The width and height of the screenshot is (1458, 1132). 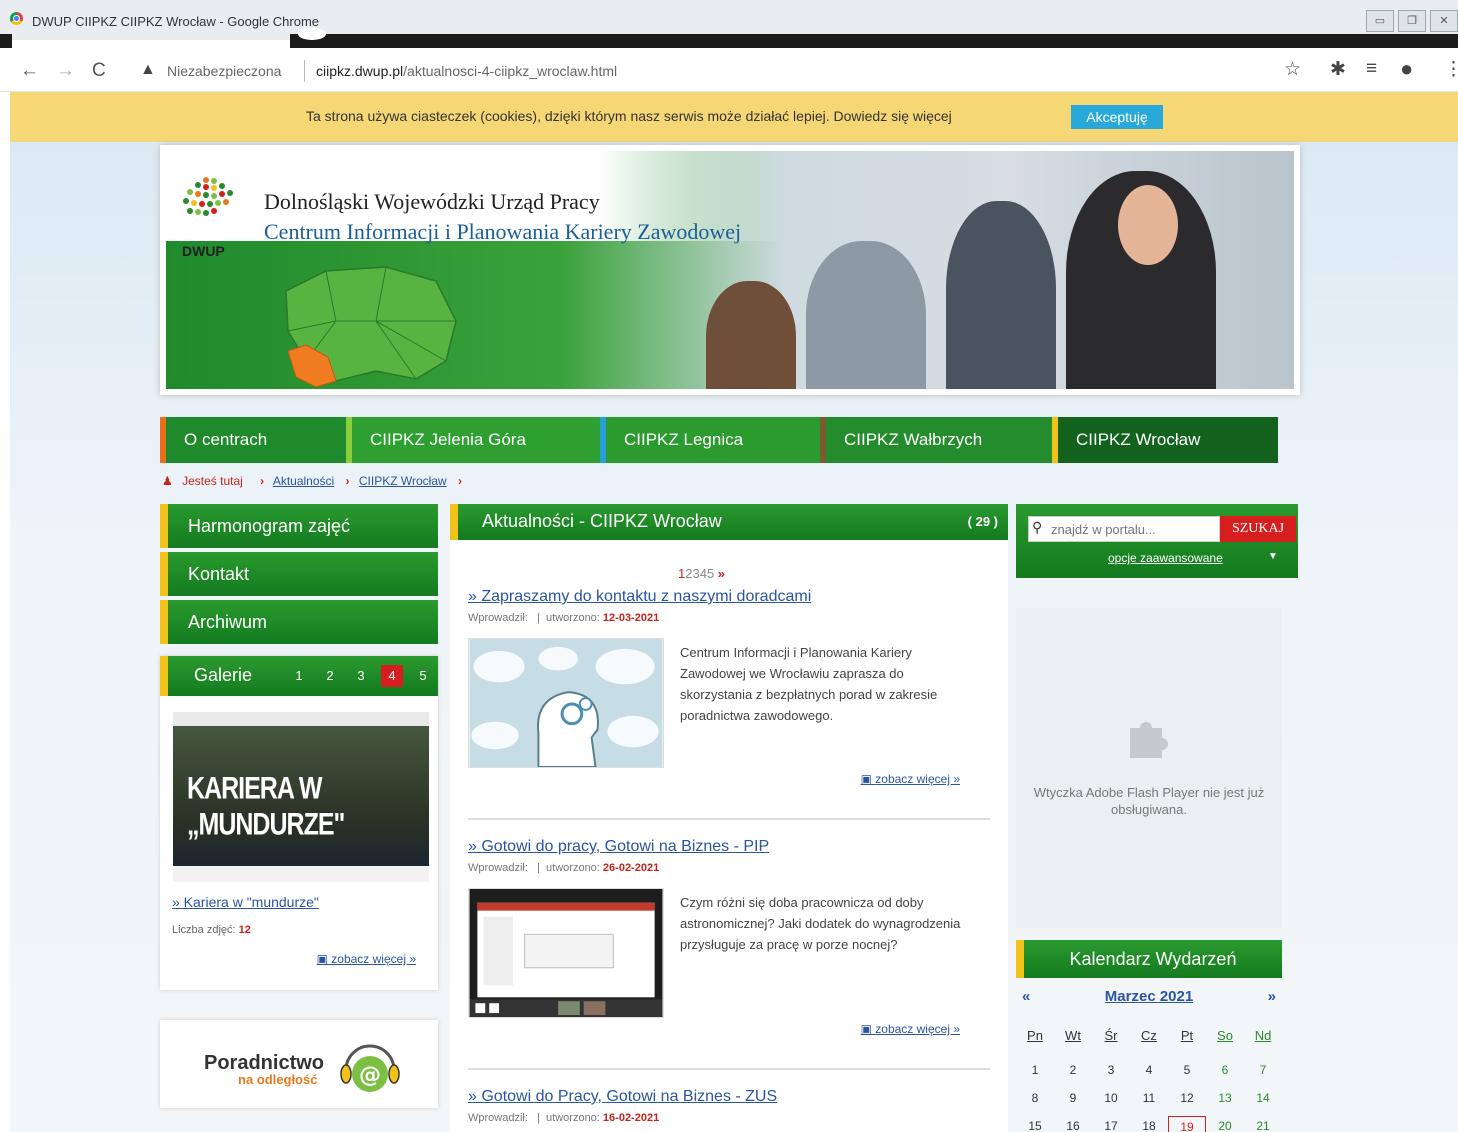 What do you see at coordinates (330, 676) in the screenshot?
I see `gallery-page-2: 2` at bounding box center [330, 676].